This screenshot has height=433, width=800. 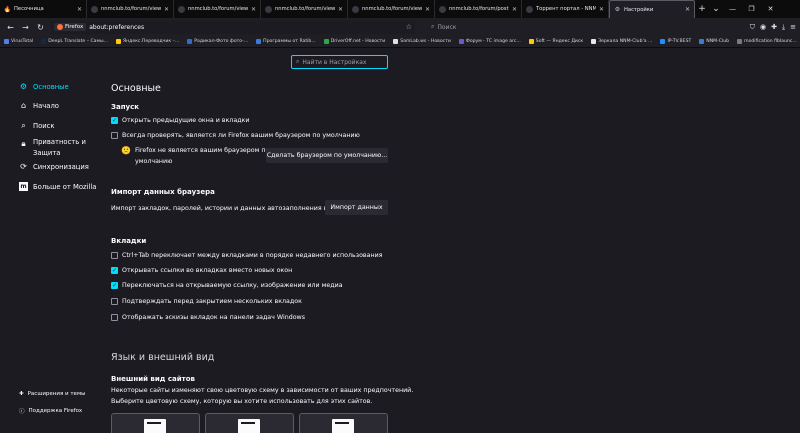 What do you see at coordinates (343, 423) in the screenshot?
I see `color-scheme-card-dark` at bounding box center [343, 423].